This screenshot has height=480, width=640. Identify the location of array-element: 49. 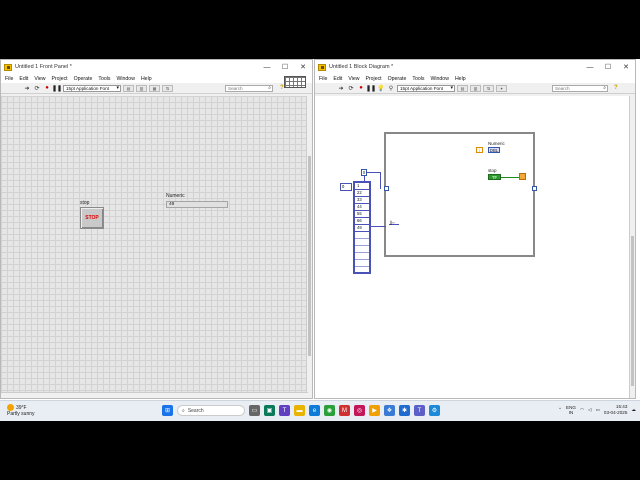
(362, 228).